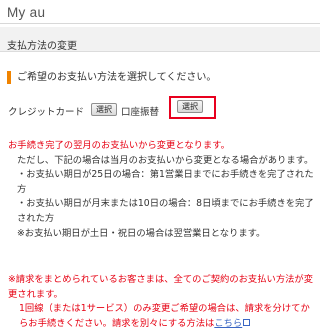 Image resolution: width=320 pixels, height=336 pixels. Describe the element at coordinates (160, 39) in the screenshot. I see `page-title-bar: 支払方法の変更` at that location.